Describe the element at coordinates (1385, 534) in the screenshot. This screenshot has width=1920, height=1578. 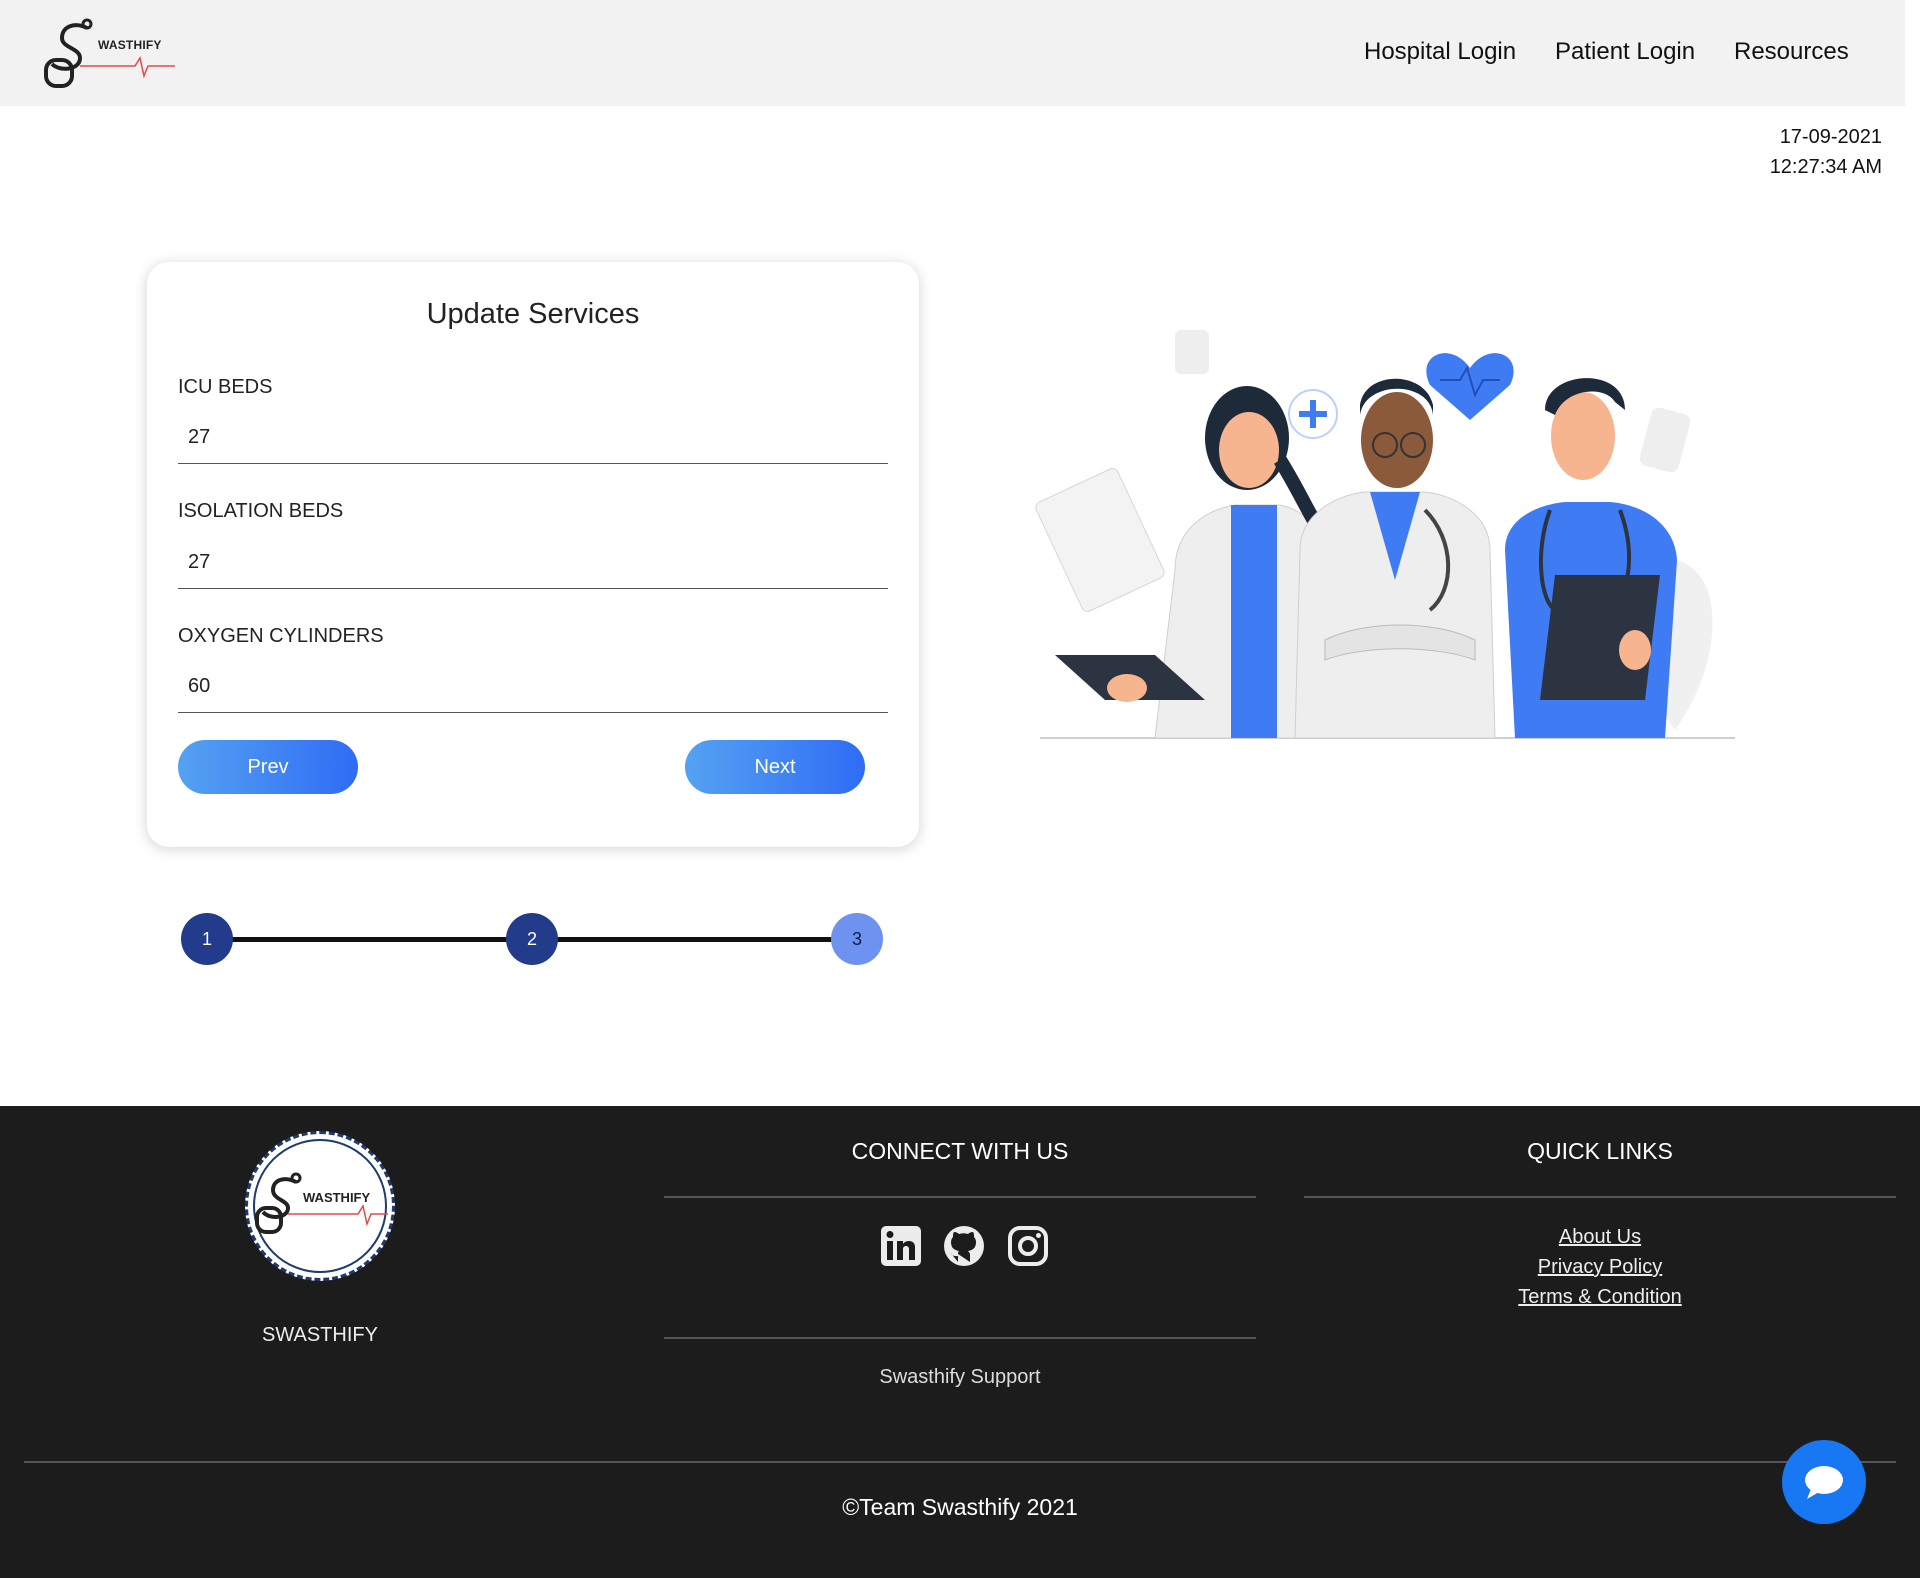
I see `doctors-illustration` at that location.